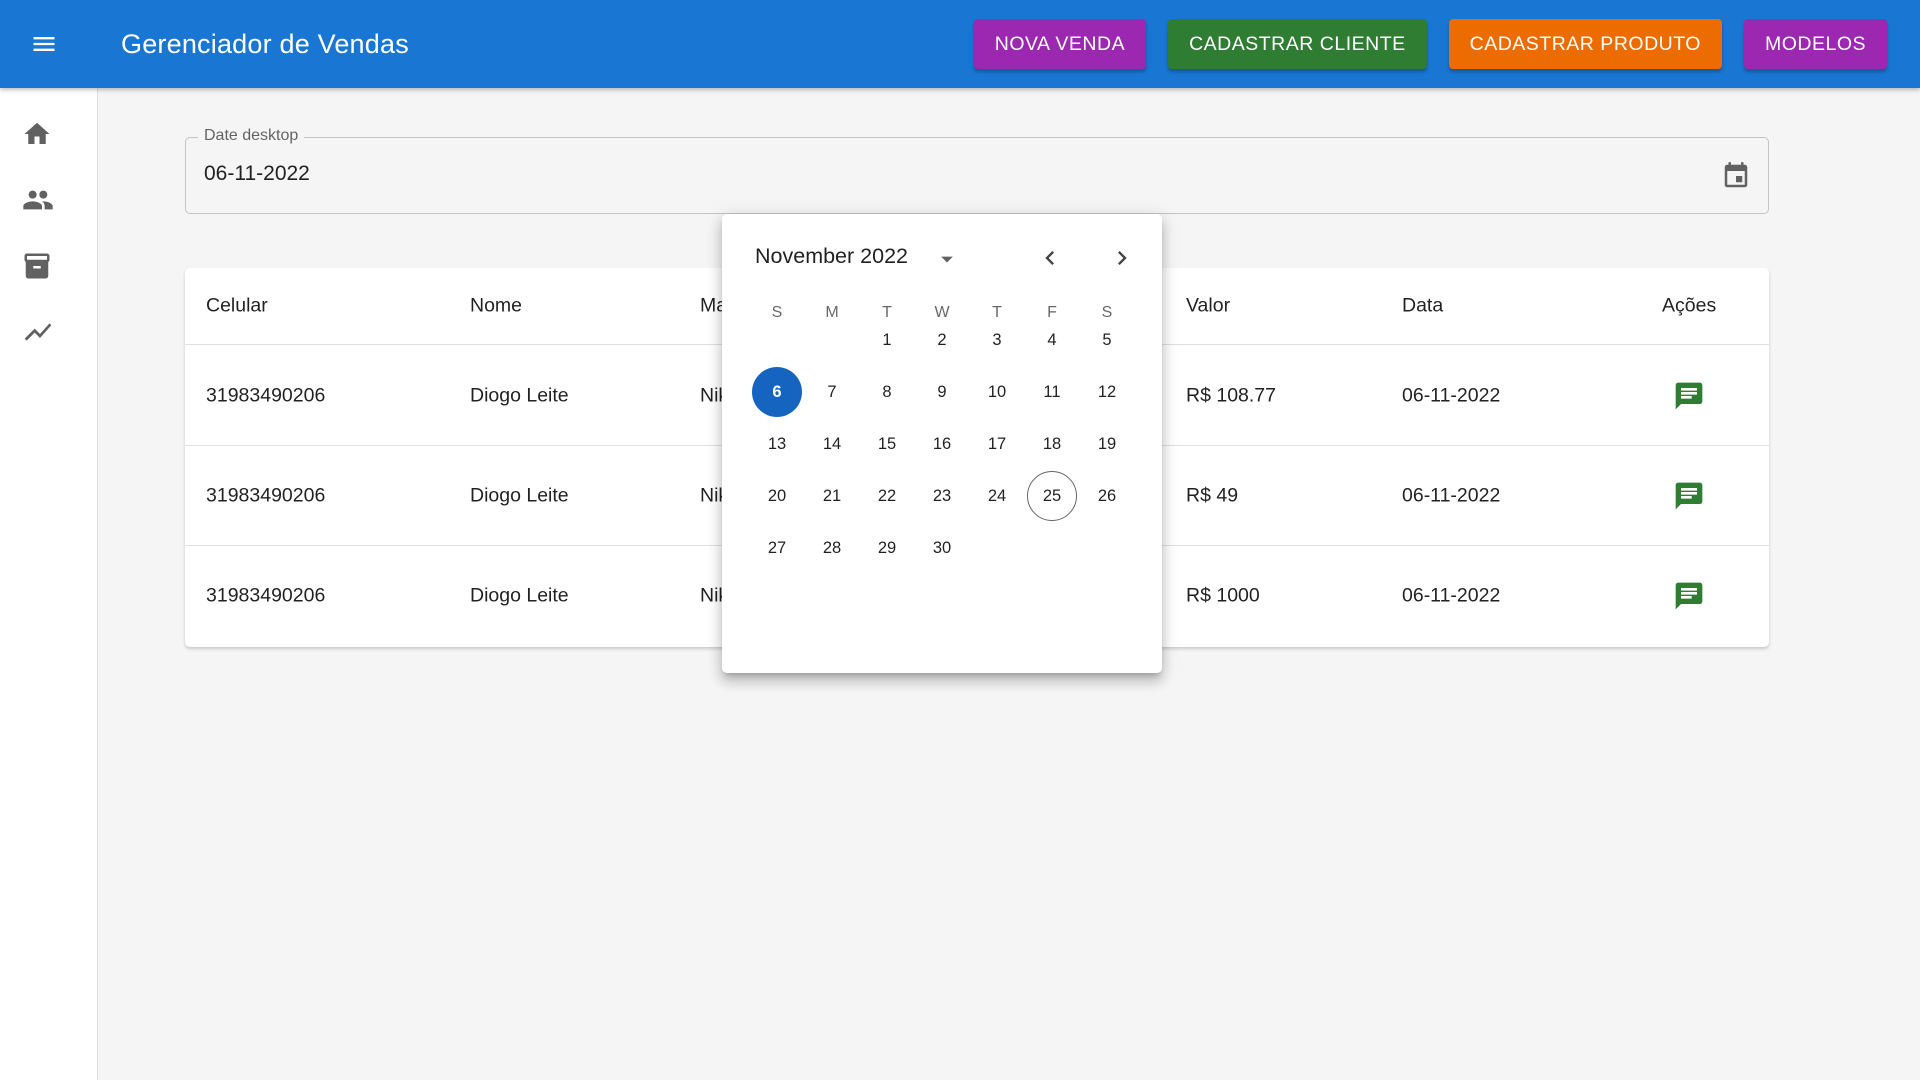 The height and width of the screenshot is (1080, 1920). What do you see at coordinates (265, 43) in the screenshot?
I see `app-title: Gerenciador de Vendas` at bounding box center [265, 43].